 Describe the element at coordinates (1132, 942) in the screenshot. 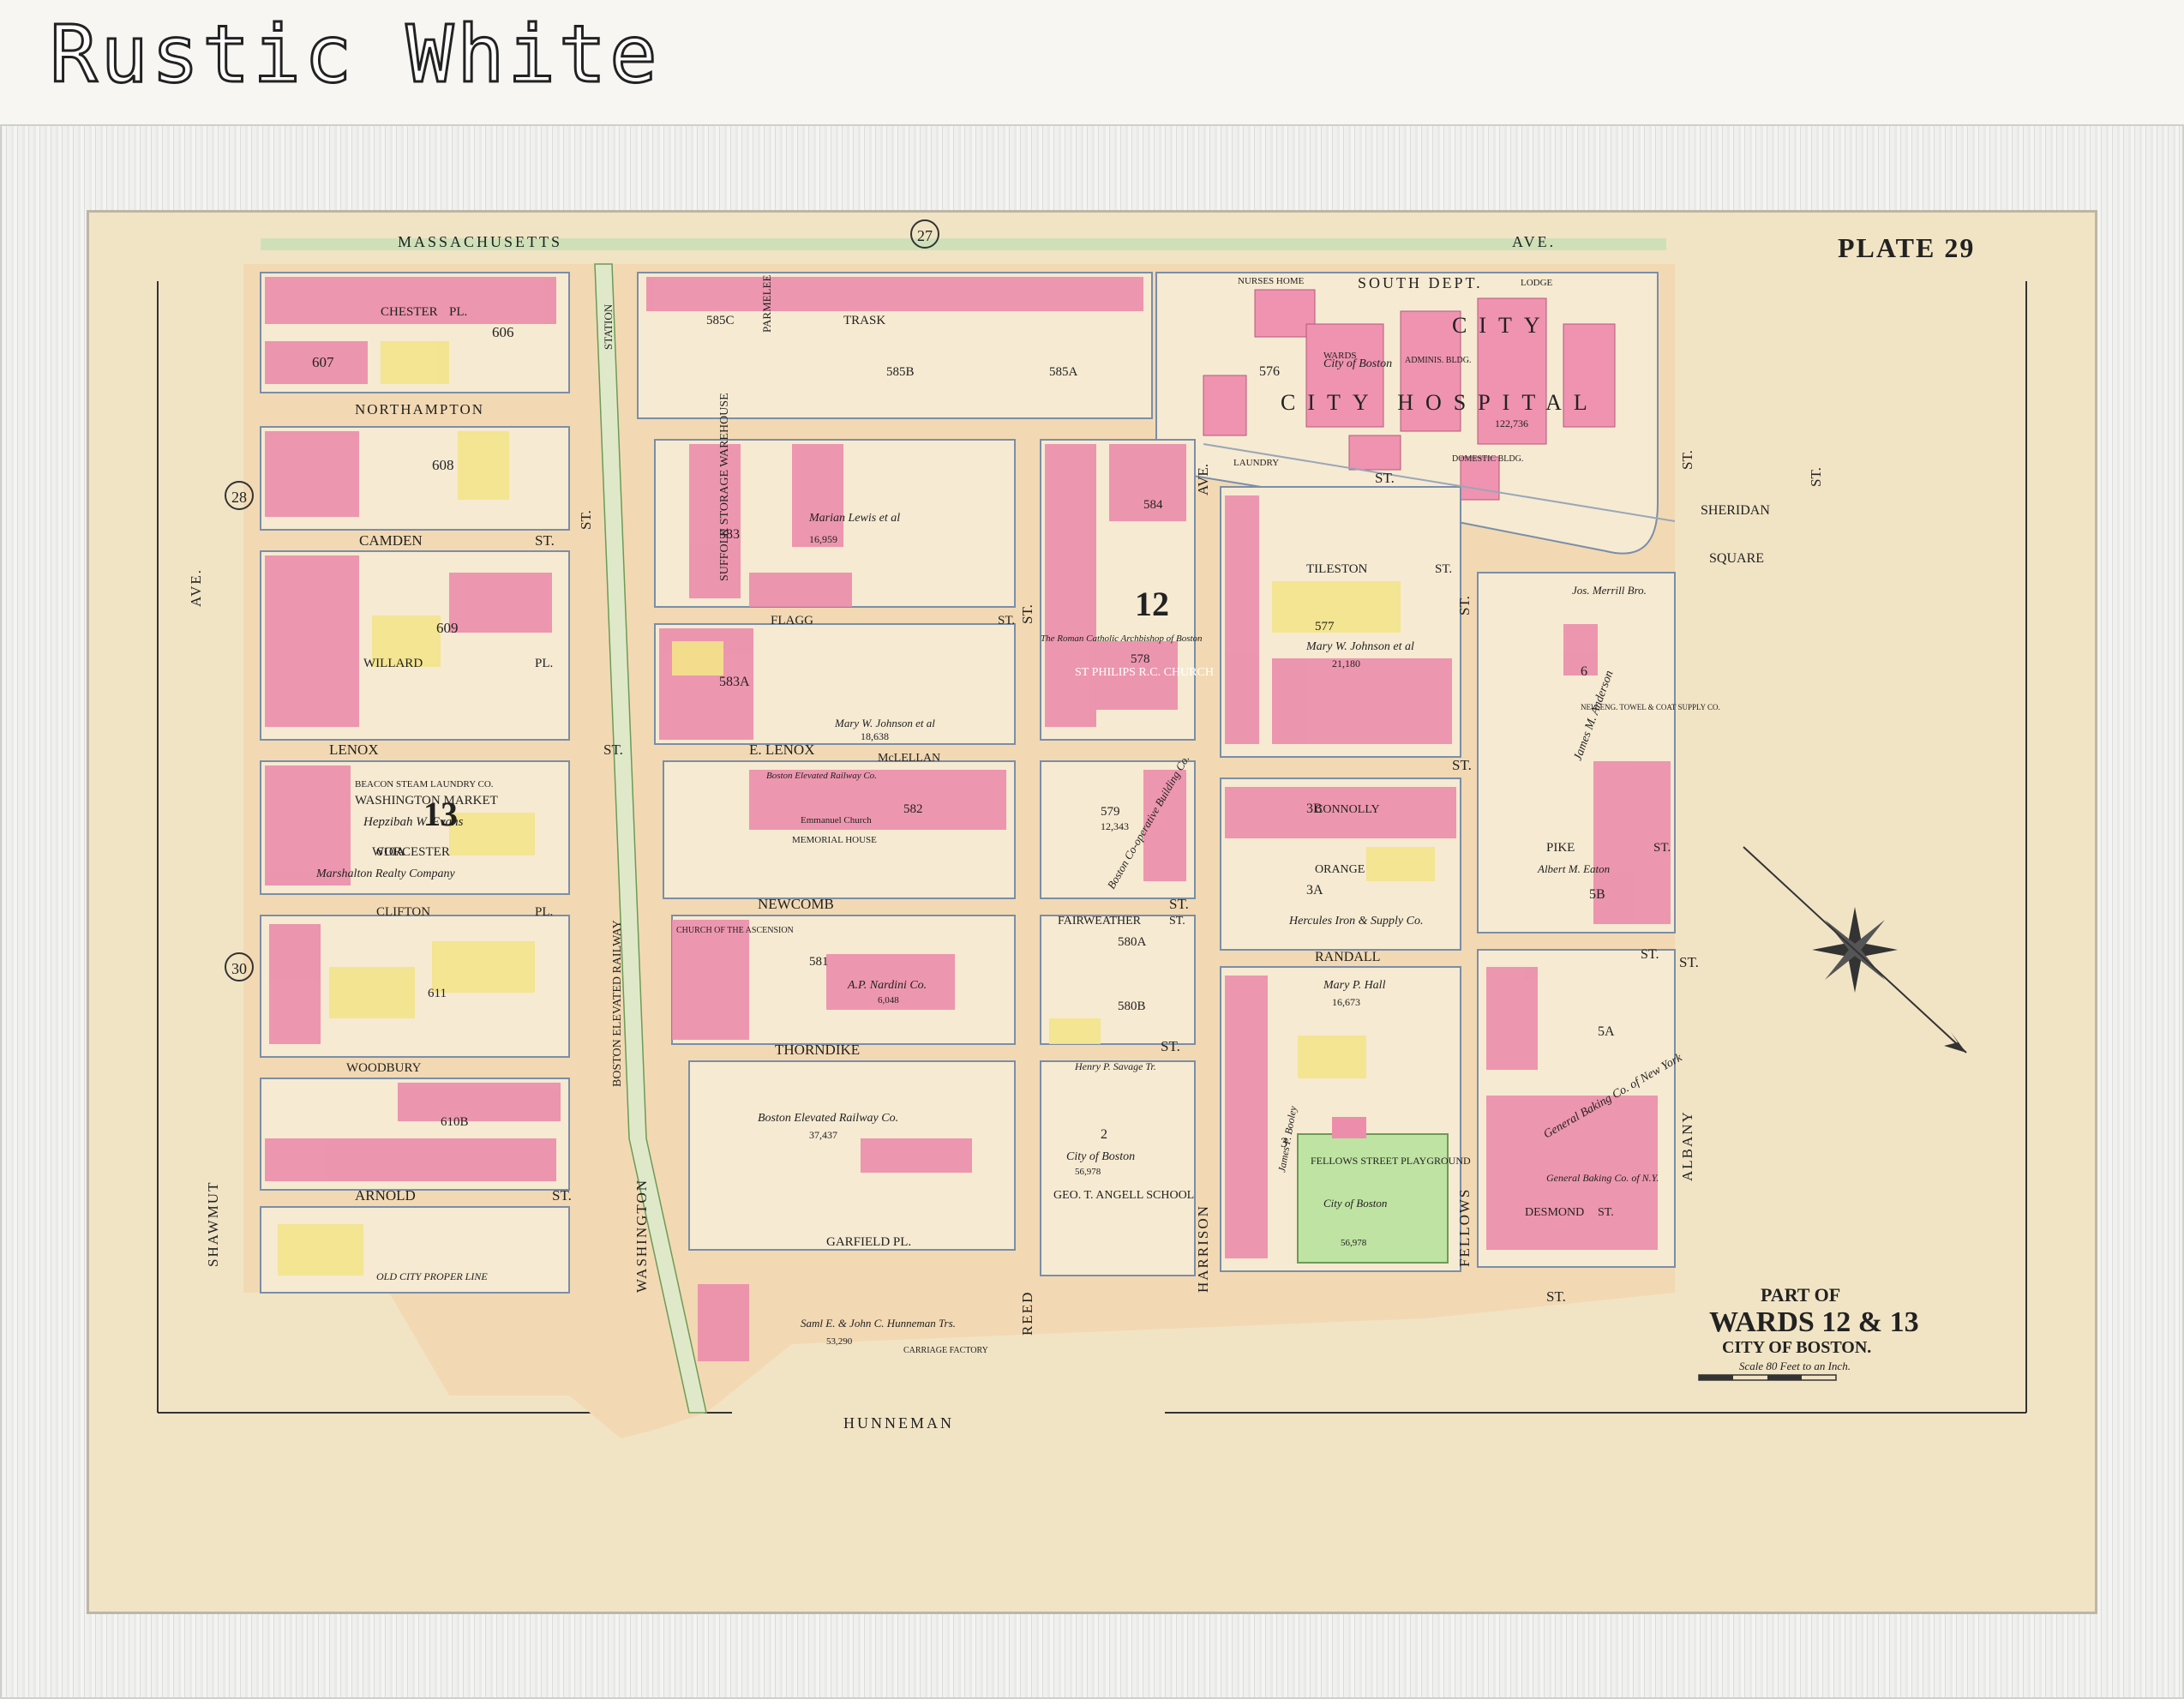

I see `plot-580a: 580A` at that location.